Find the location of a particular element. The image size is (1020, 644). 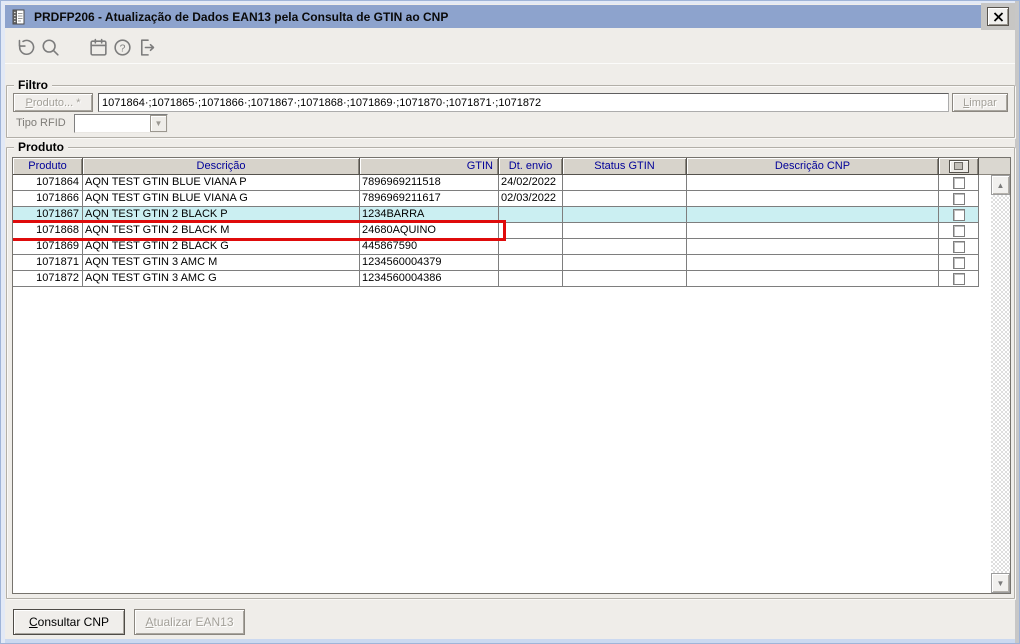

cell-descricao: AQN TEST GTIN 3 AMC G is located at coordinates (221, 279).